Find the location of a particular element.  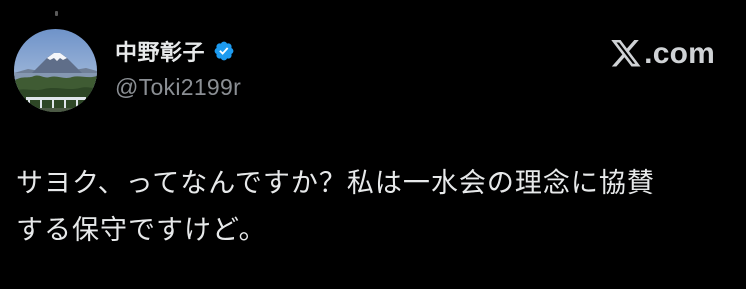

avatar is located at coordinates (55, 70).